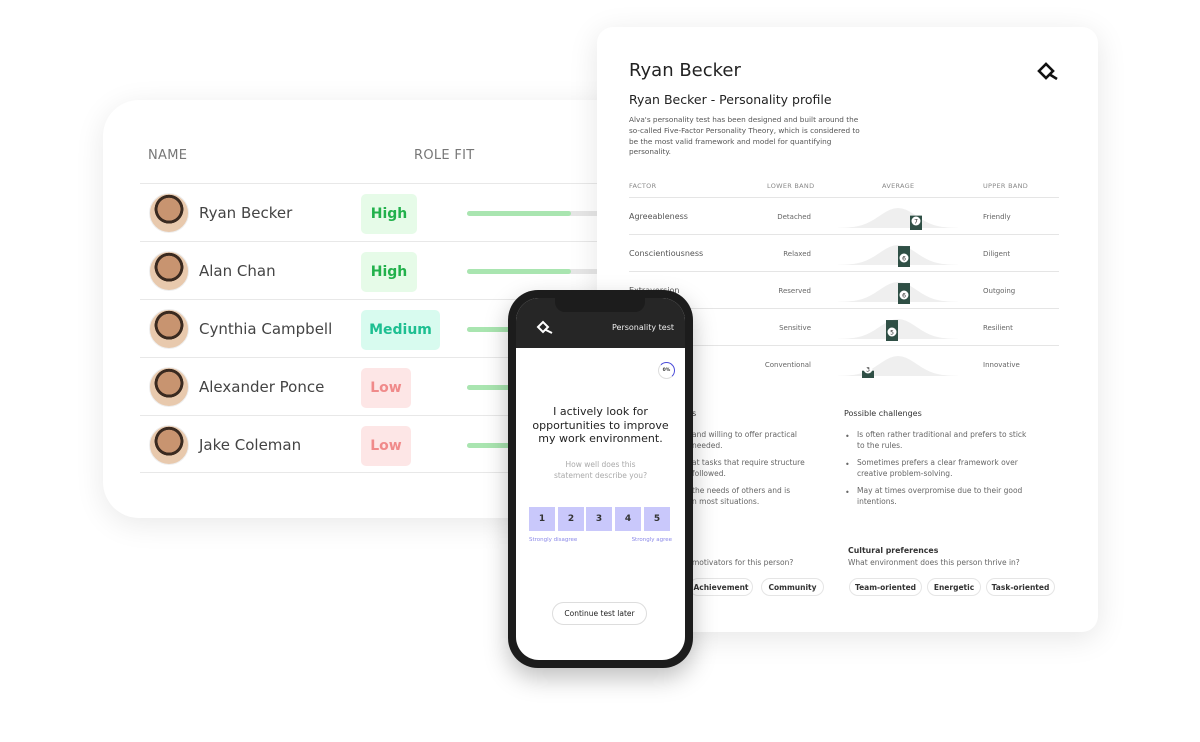 This screenshot has width=1200, height=742. Describe the element at coordinates (997, 254) in the screenshot. I see `upper-band-label: Diligent` at that location.